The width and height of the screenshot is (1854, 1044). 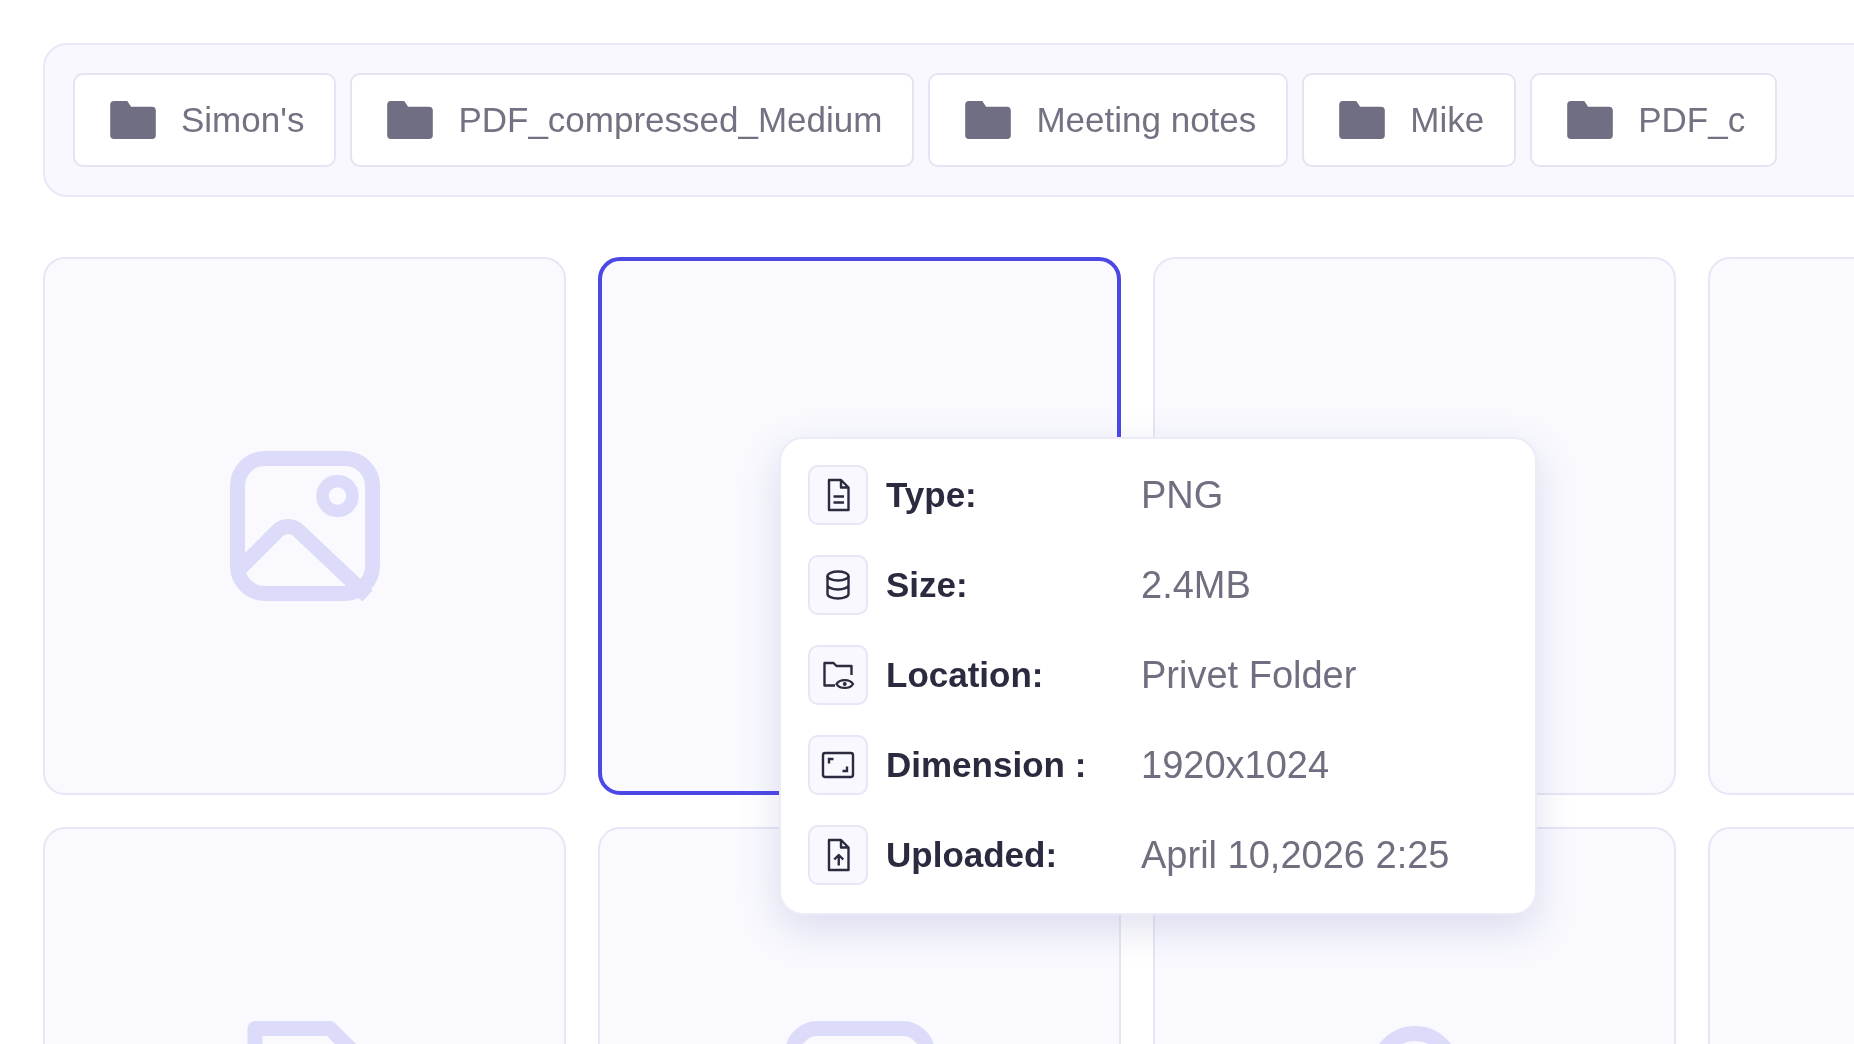 What do you see at coordinates (972, 855) in the screenshot?
I see `detail-label: Uploaded:` at bounding box center [972, 855].